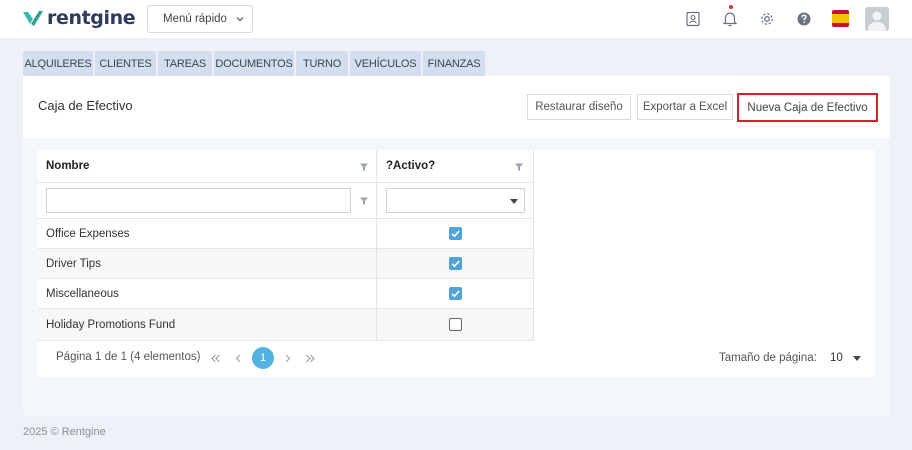 The image size is (912, 450). Describe the element at coordinates (455, 63) in the screenshot. I see `tab-finanzas: FINANZAS` at that location.